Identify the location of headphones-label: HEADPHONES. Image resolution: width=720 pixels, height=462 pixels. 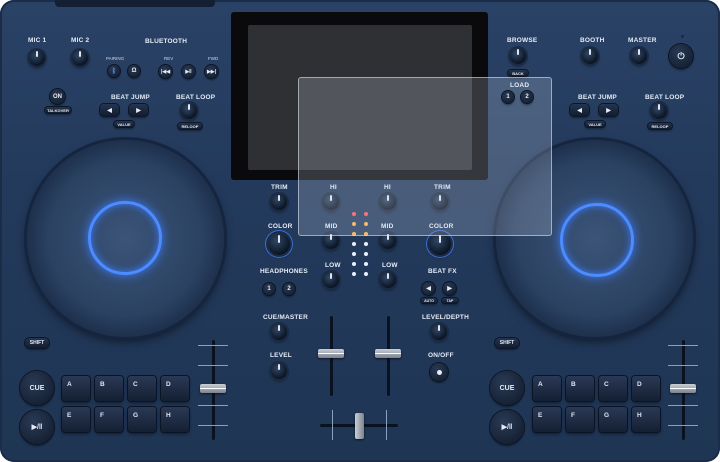
(284, 271).